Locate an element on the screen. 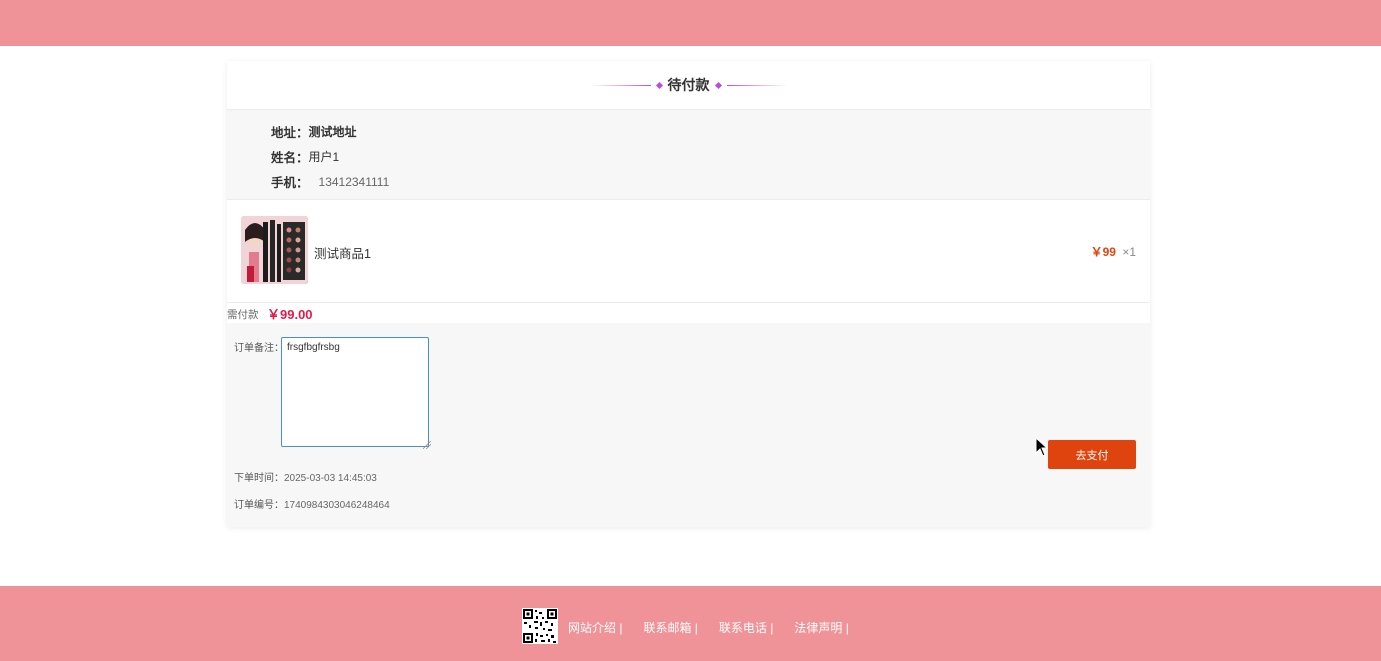 Image resolution: width=1381 pixels, height=661 pixels. top-header-bar is located at coordinates (690, 23).